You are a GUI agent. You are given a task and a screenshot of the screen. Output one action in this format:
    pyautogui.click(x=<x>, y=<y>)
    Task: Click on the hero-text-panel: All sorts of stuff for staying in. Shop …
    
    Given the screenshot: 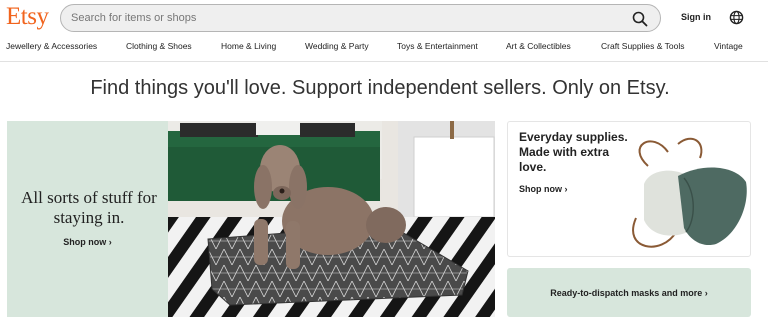 What is the action you would take?
    pyautogui.click(x=87, y=219)
    